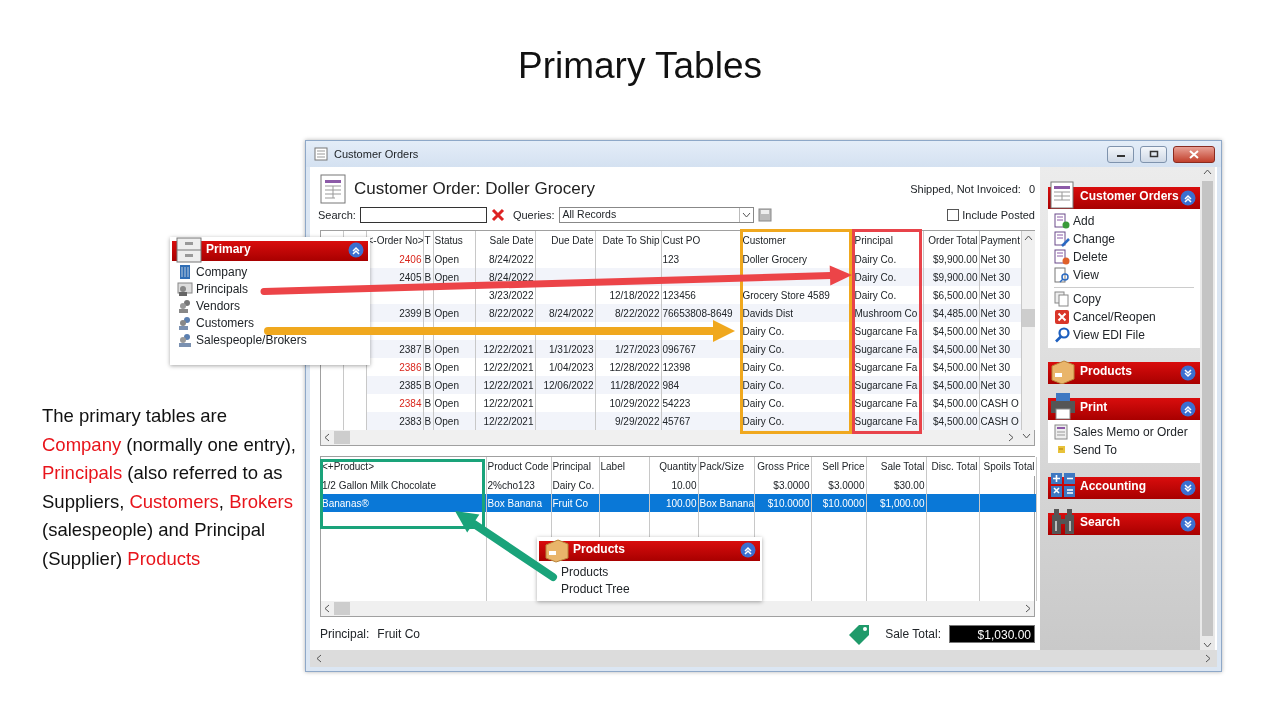 The width and height of the screenshot is (1280, 720). Describe the element at coordinates (998, 215) in the screenshot. I see `include-posted-label: Include Posted` at that location.